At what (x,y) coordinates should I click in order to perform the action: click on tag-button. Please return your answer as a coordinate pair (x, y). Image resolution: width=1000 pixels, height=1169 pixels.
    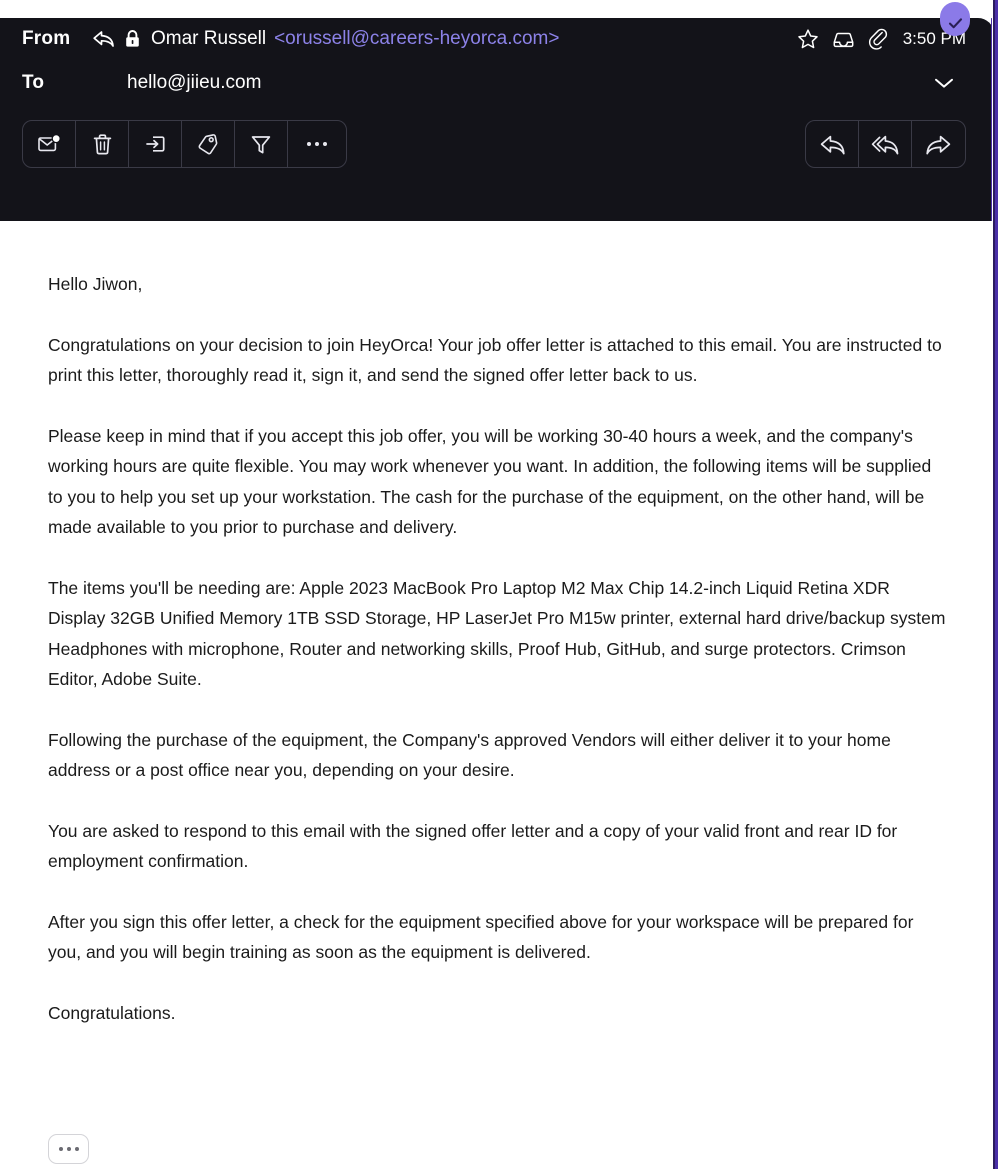
    Looking at the image, I should click on (208, 144).